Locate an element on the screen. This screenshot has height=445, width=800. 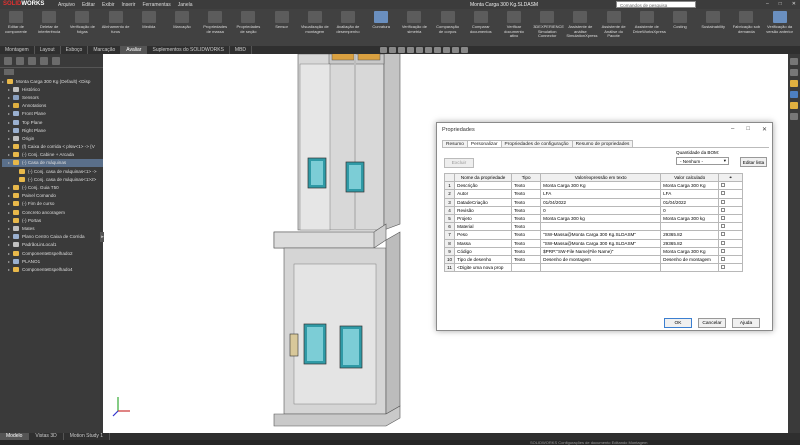
tree-item: ▸ Front Plane is located at coordinates (52, 114).